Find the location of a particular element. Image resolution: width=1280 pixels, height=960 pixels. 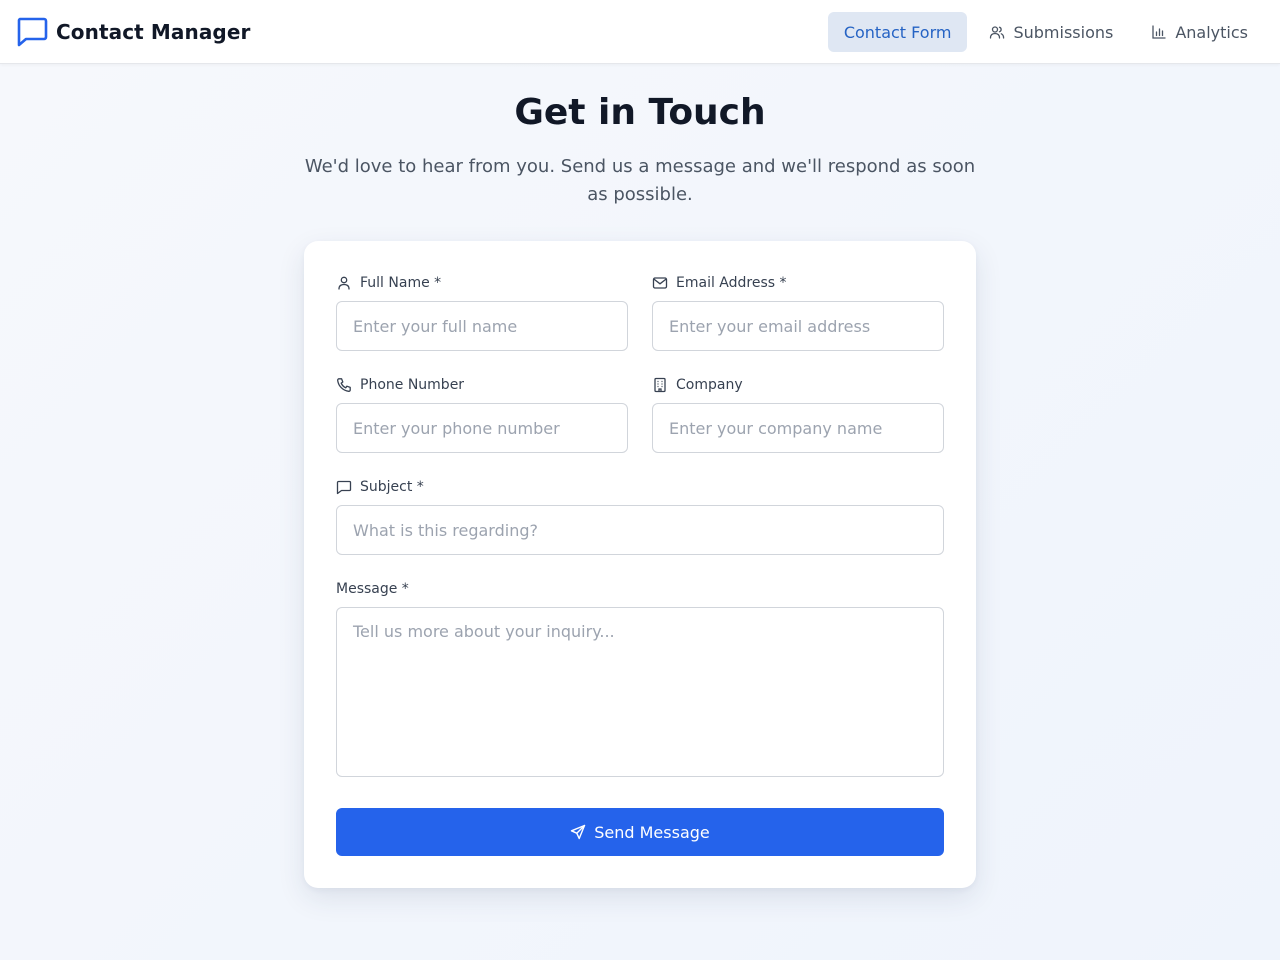

brand: Contact Manager is located at coordinates (133, 32).